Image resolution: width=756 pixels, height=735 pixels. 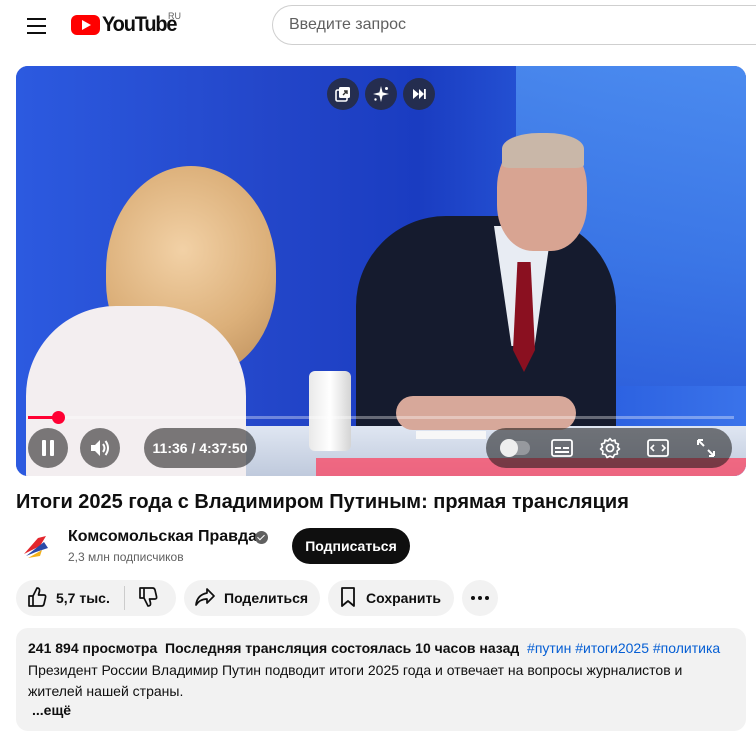 I want to click on subscribe-button: Подписаться, so click(x=351, y=546).